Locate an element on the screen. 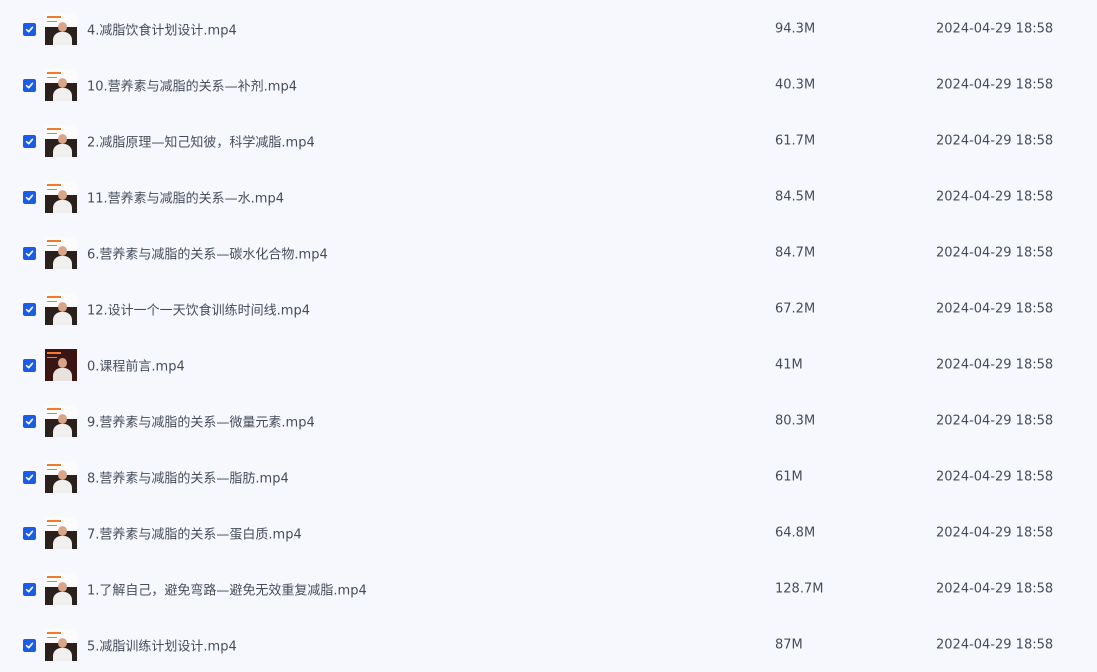 The image size is (1097, 672). file-name: 9.营养素与减脂的关系—微量元素.mp4 is located at coordinates (201, 421).